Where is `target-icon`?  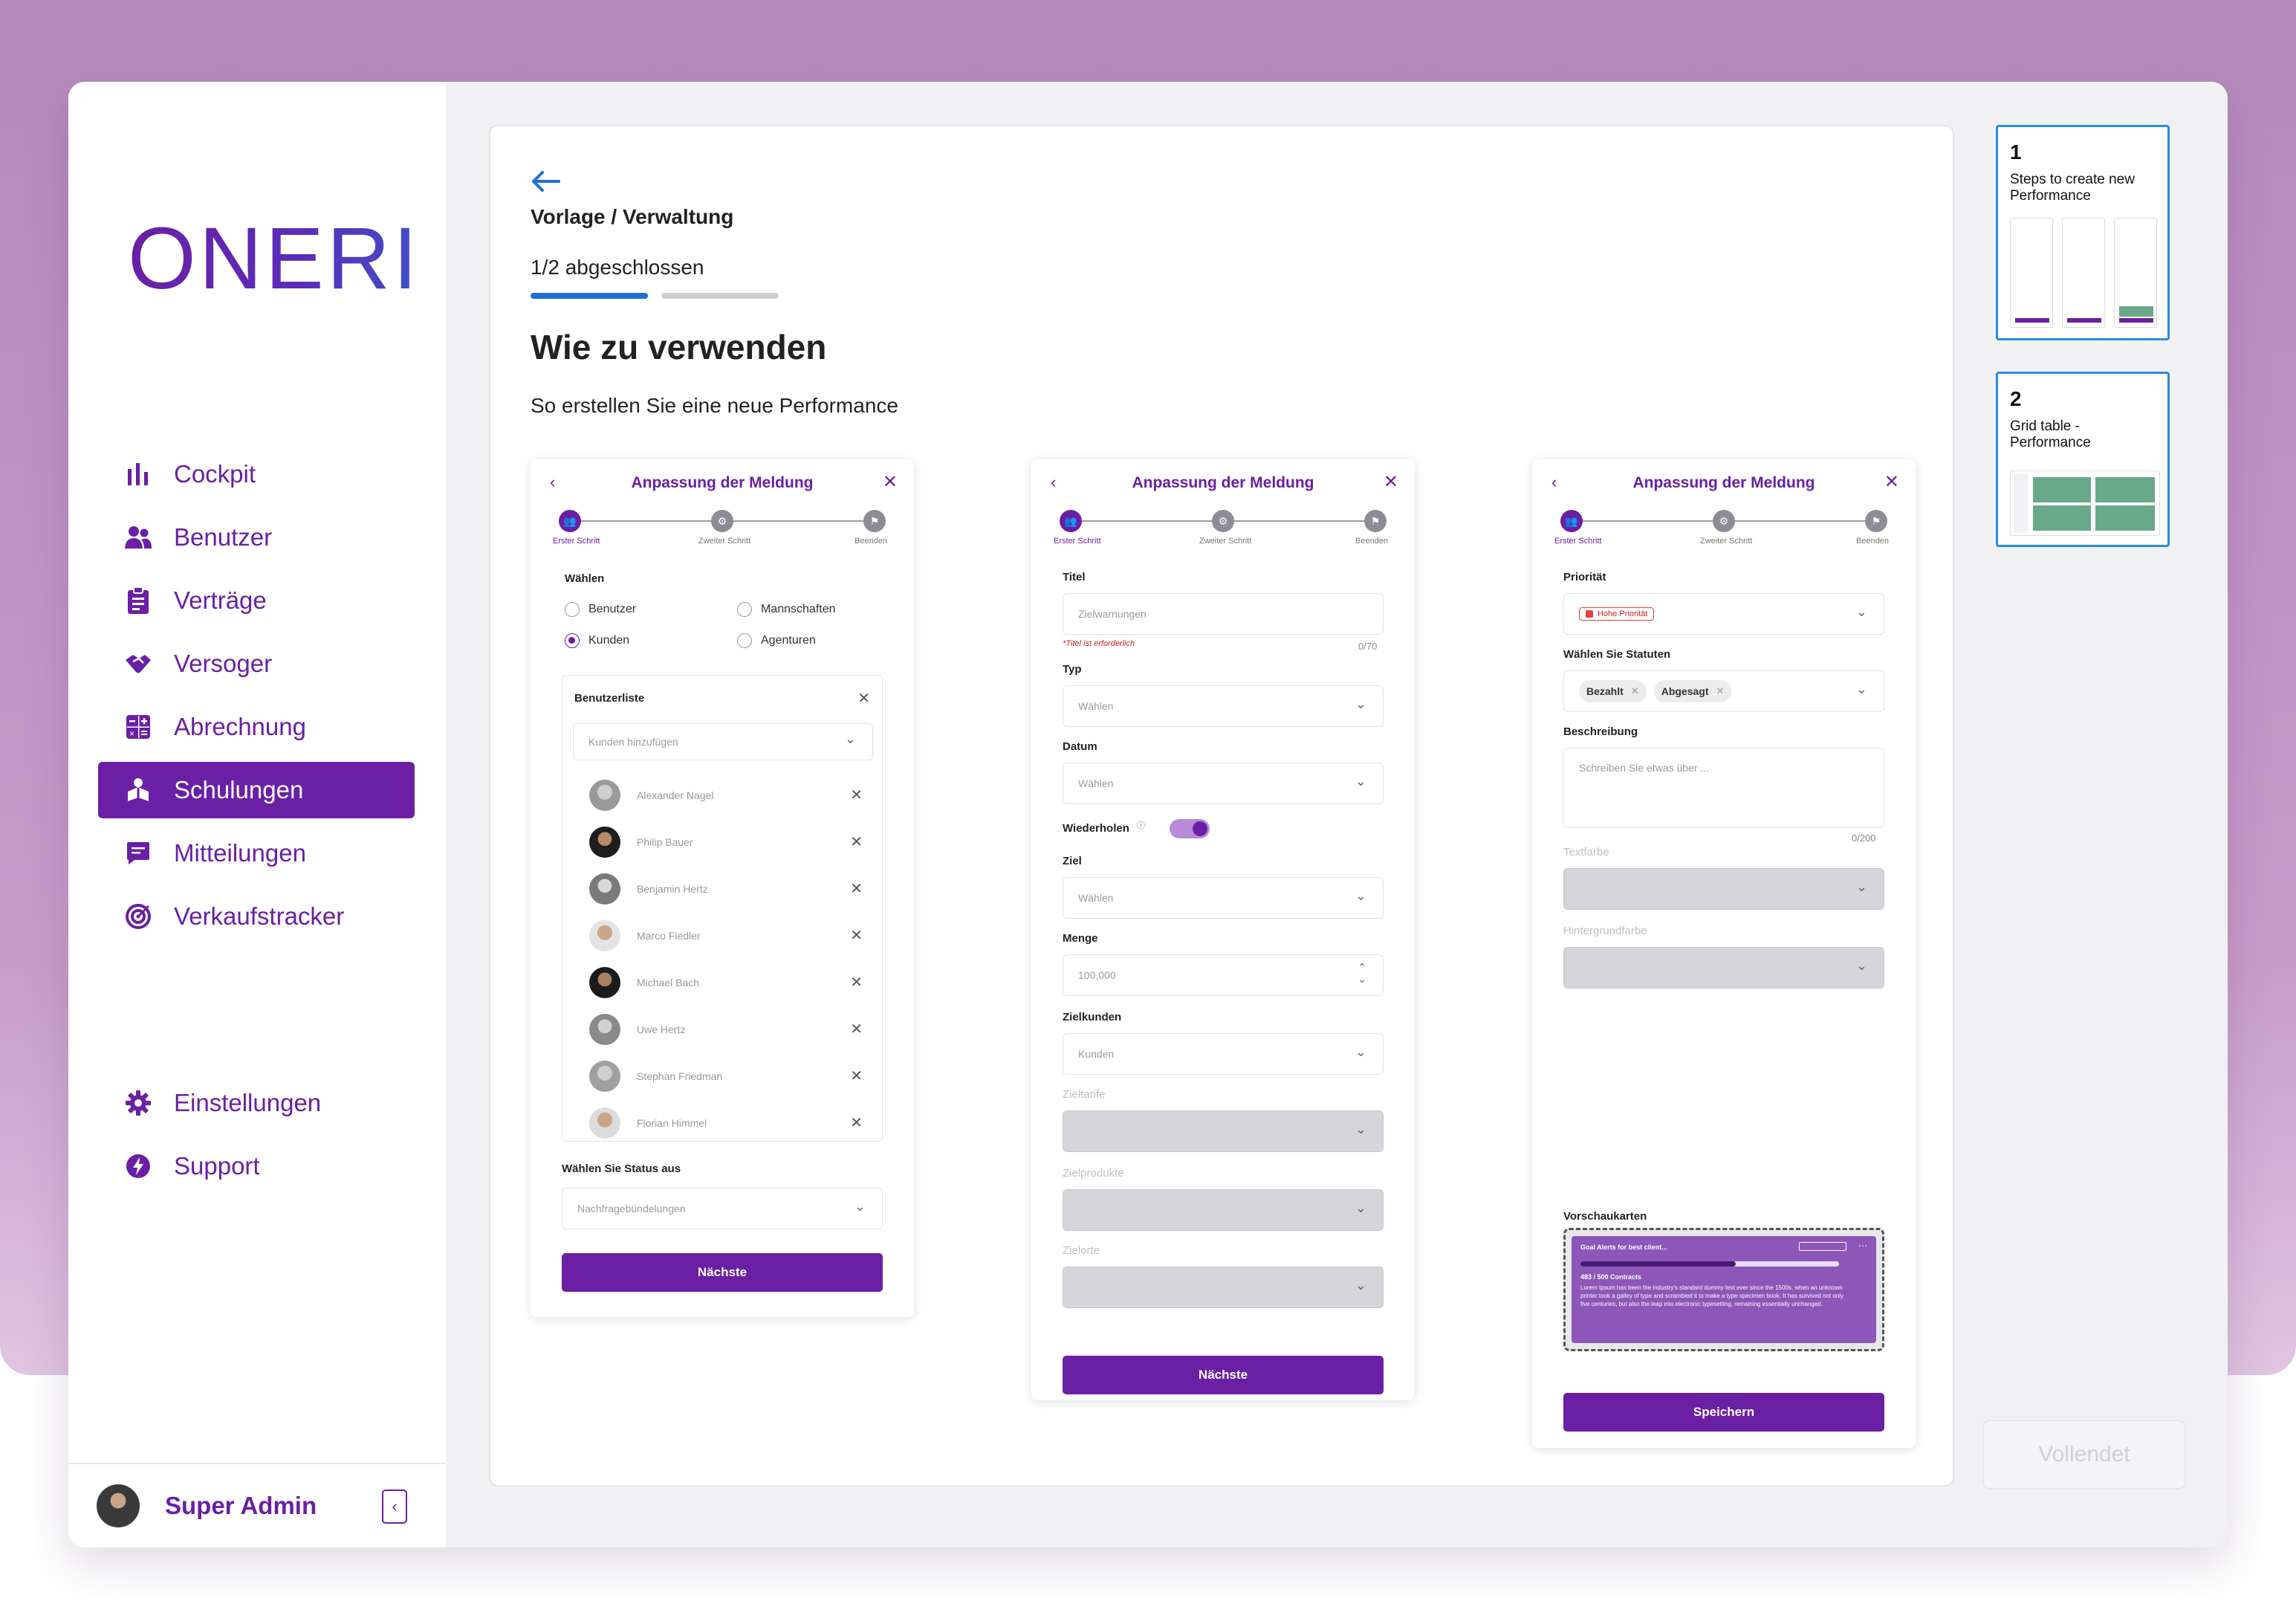
target-icon is located at coordinates (138, 916).